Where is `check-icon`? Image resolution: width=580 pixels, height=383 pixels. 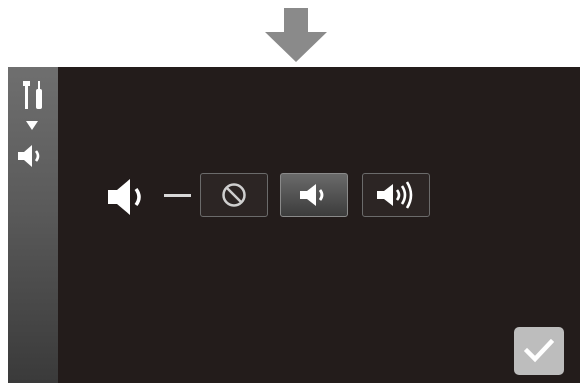 check-icon is located at coordinates (539, 351).